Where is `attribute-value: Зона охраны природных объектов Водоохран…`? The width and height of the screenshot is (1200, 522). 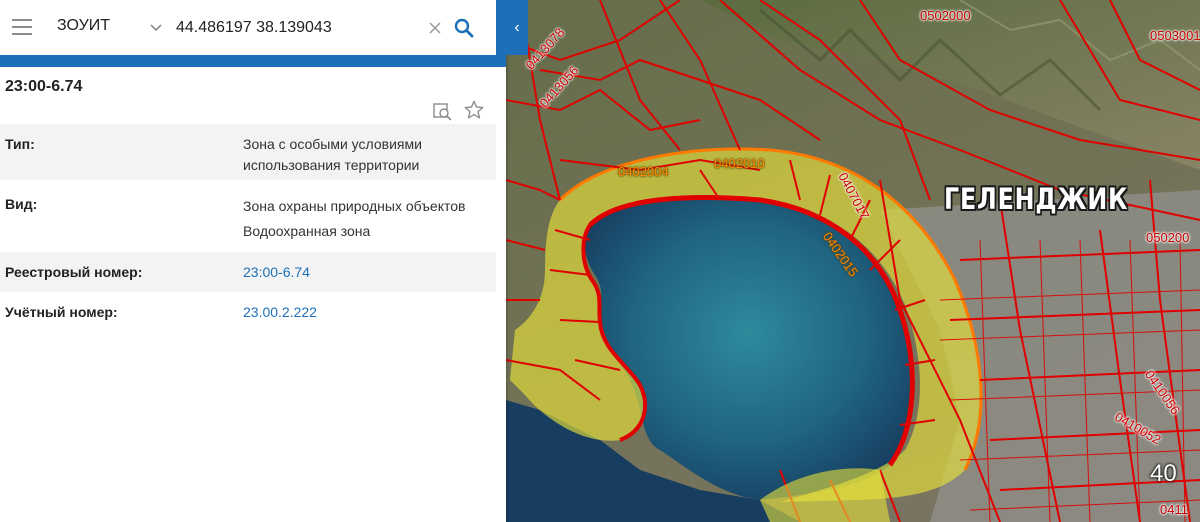
attribute-value: Зона охраны природных объектов Водоохран… is located at coordinates (354, 218).